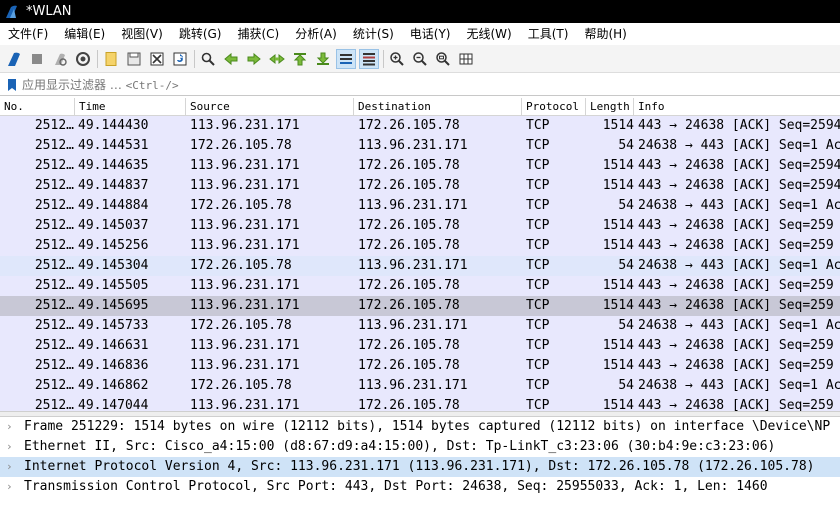 The image size is (840, 529). Describe the element at coordinates (142, 34) in the screenshot. I see `menu-view: 视图(V)` at that location.